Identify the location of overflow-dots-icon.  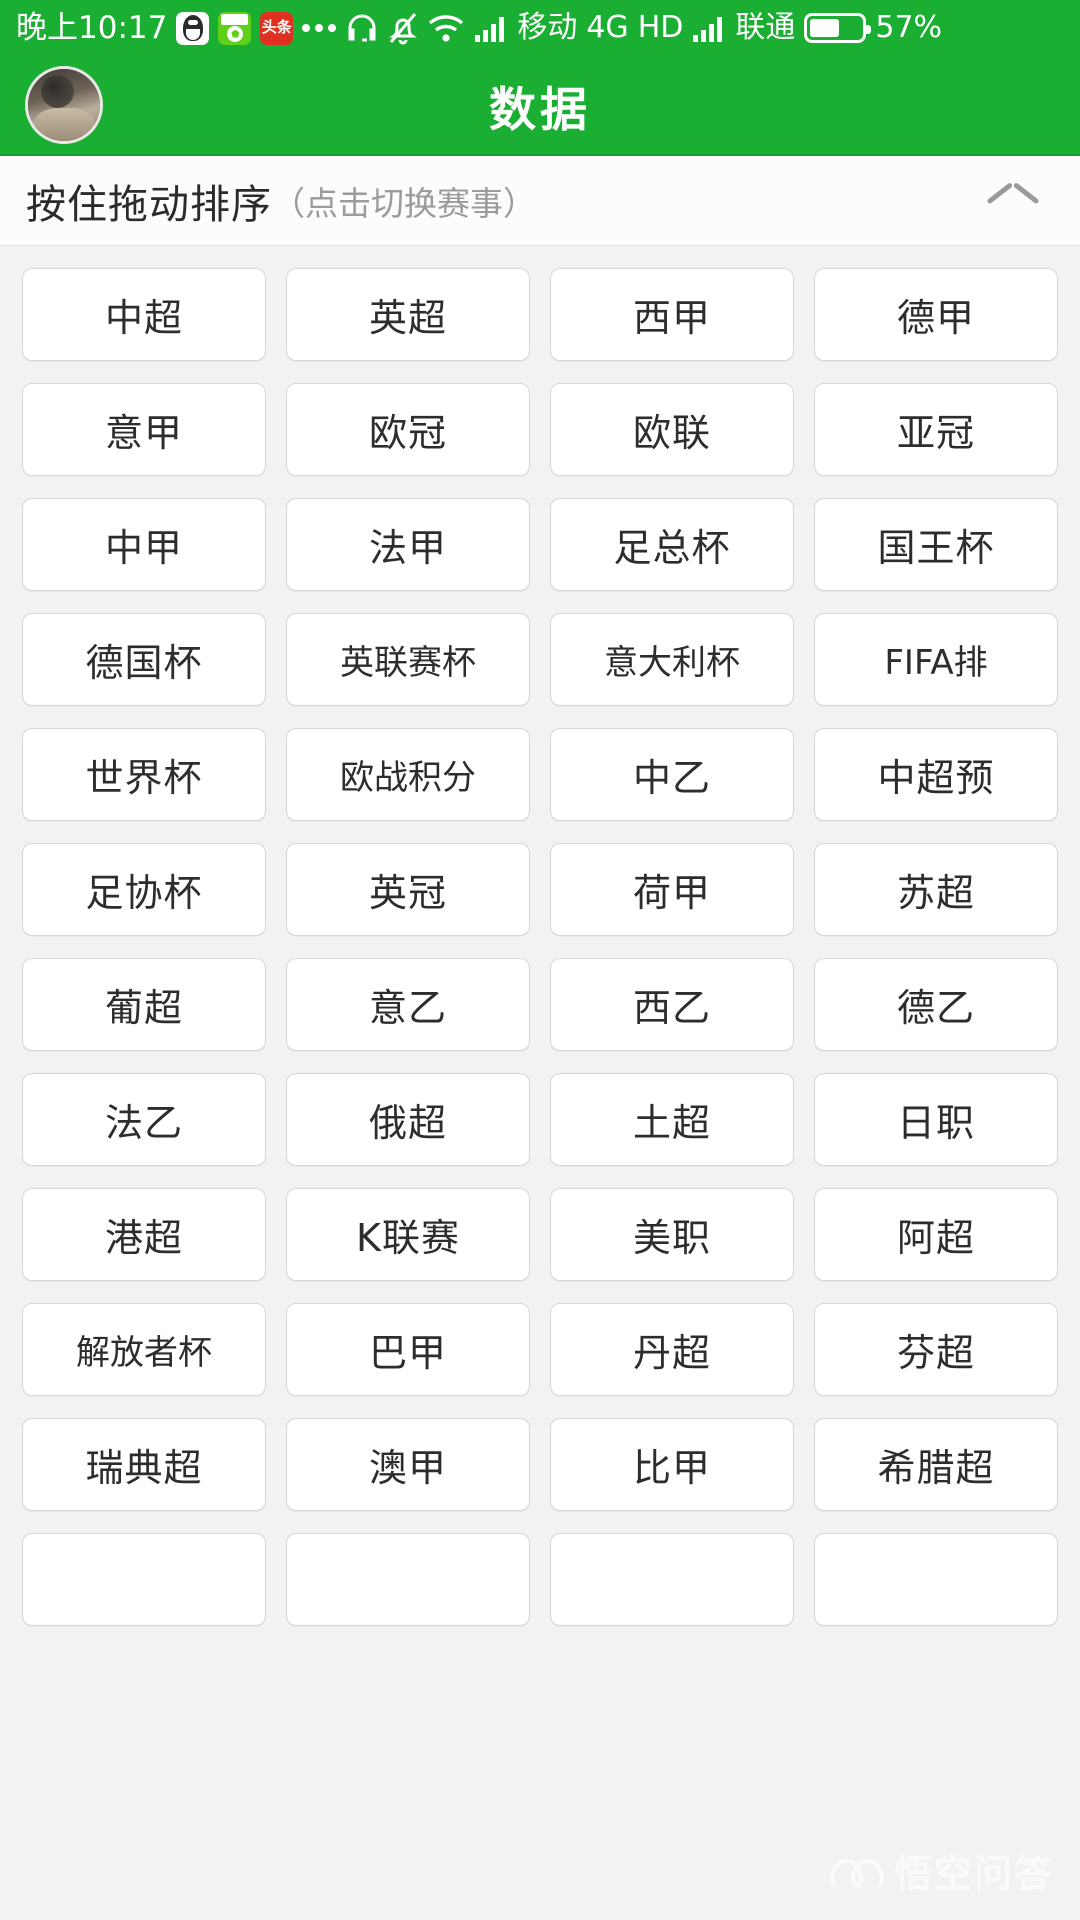
(319, 28).